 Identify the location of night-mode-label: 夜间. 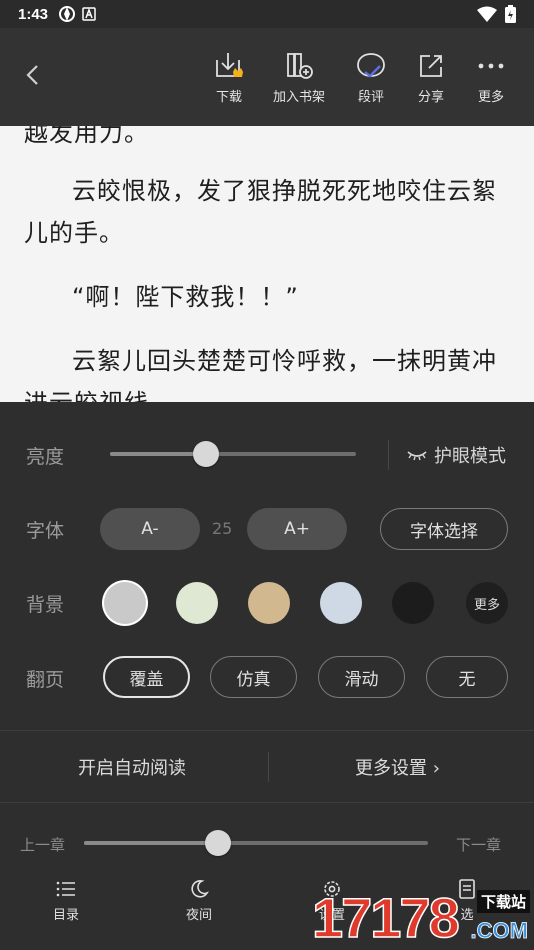
(198, 915).